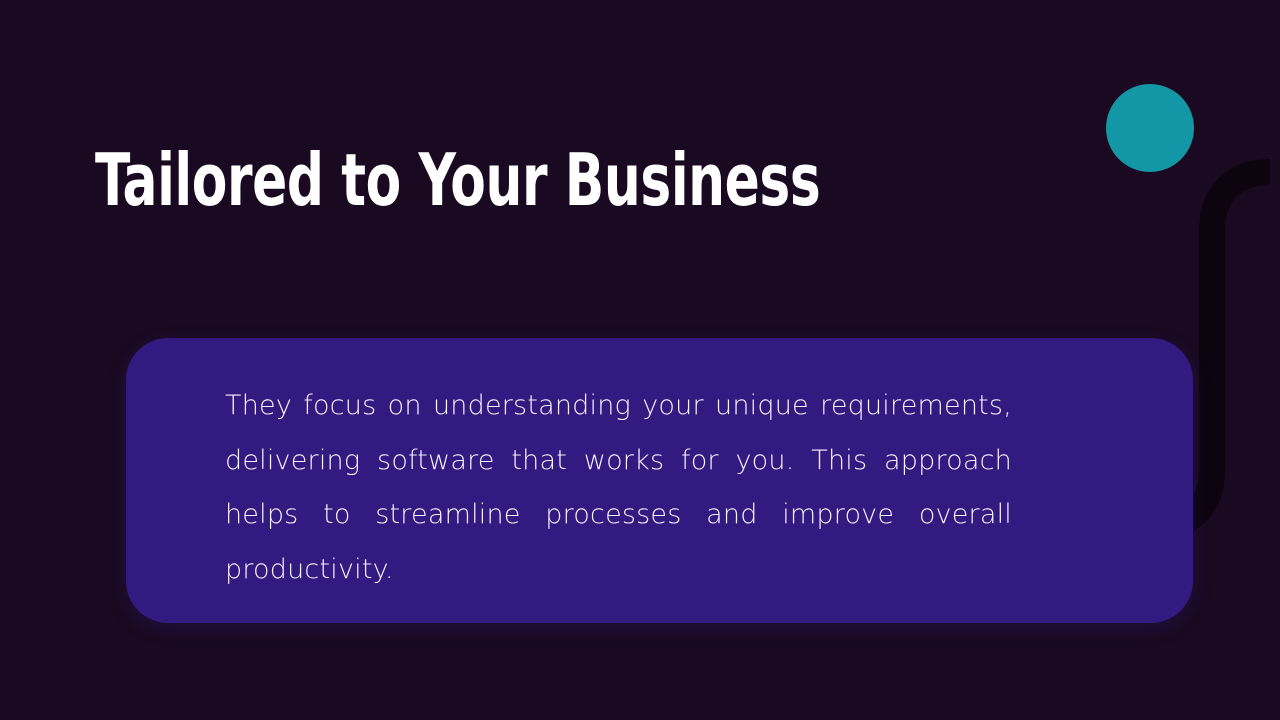 This screenshot has width=1280, height=720. I want to click on page-title: Tailored to Your Business, so click(458, 180).